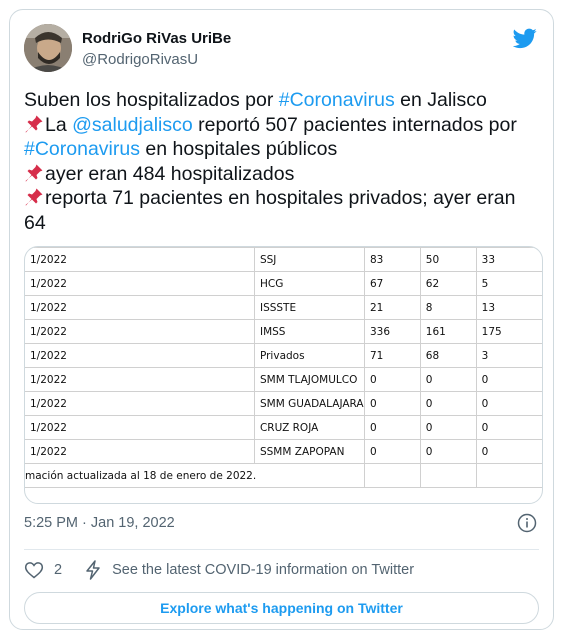  I want to click on table-cell: 161, so click(448, 331).